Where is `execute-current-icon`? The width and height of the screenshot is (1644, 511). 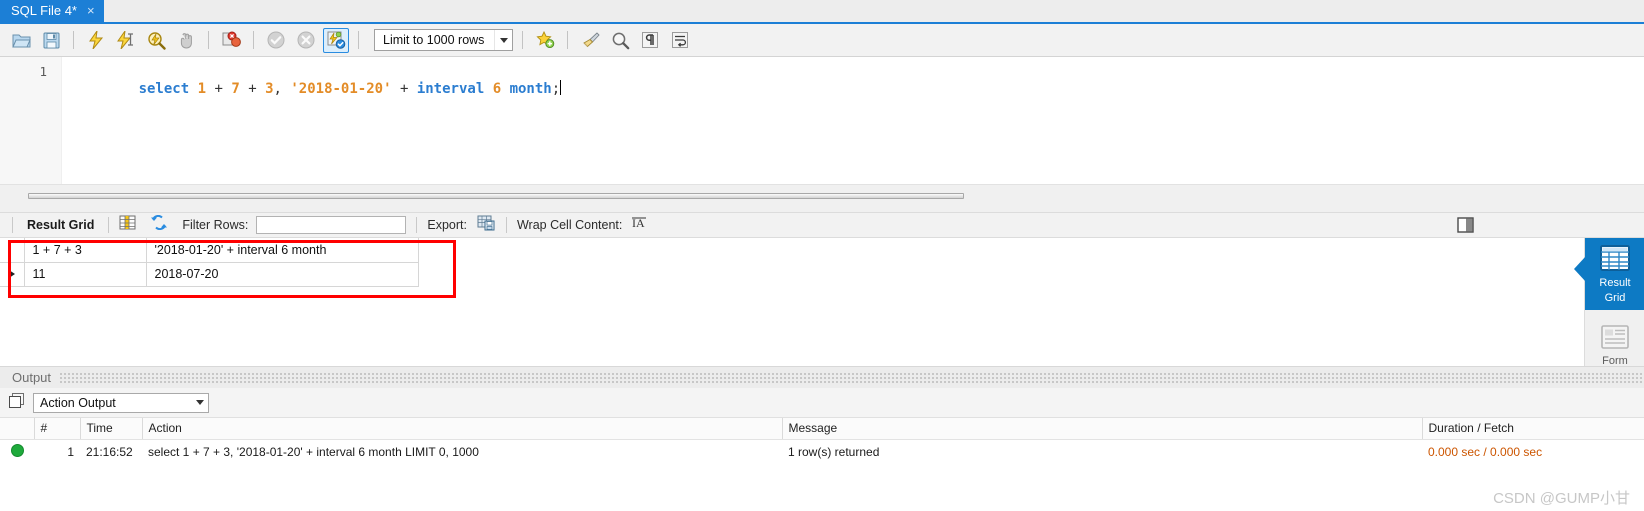
execute-current-icon is located at coordinates (126, 40).